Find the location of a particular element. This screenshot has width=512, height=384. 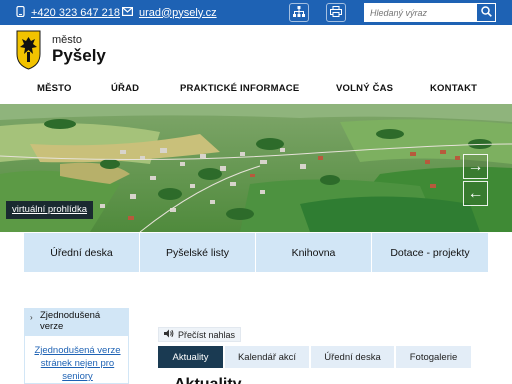

arrow-left-icon: ← is located at coordinates (475, 193).